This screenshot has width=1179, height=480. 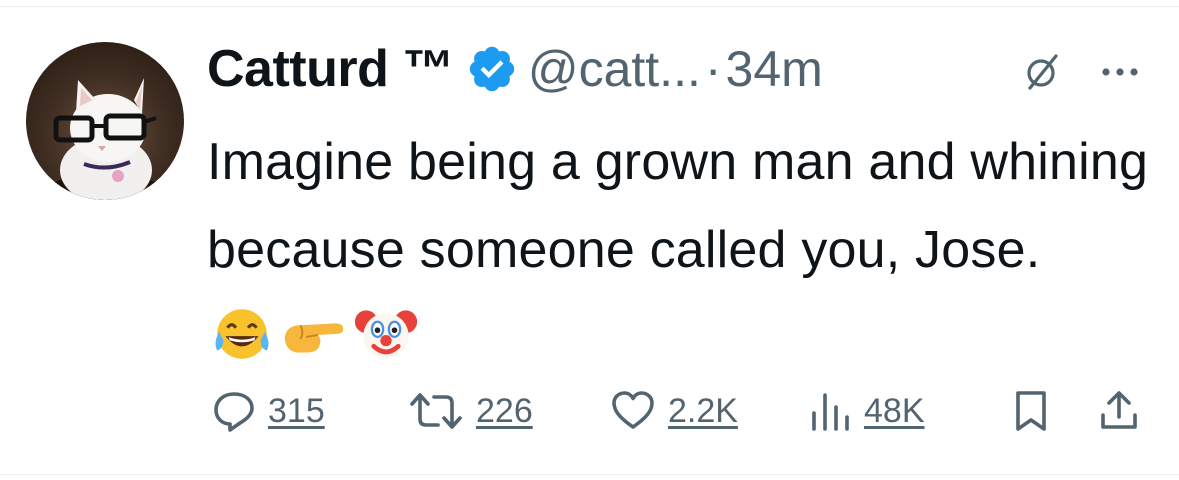 What do you see at coordinates (314, 338) in the screenshot?
I see `backhand-index-pointing-right-icon` at bounding box center [314, 338].